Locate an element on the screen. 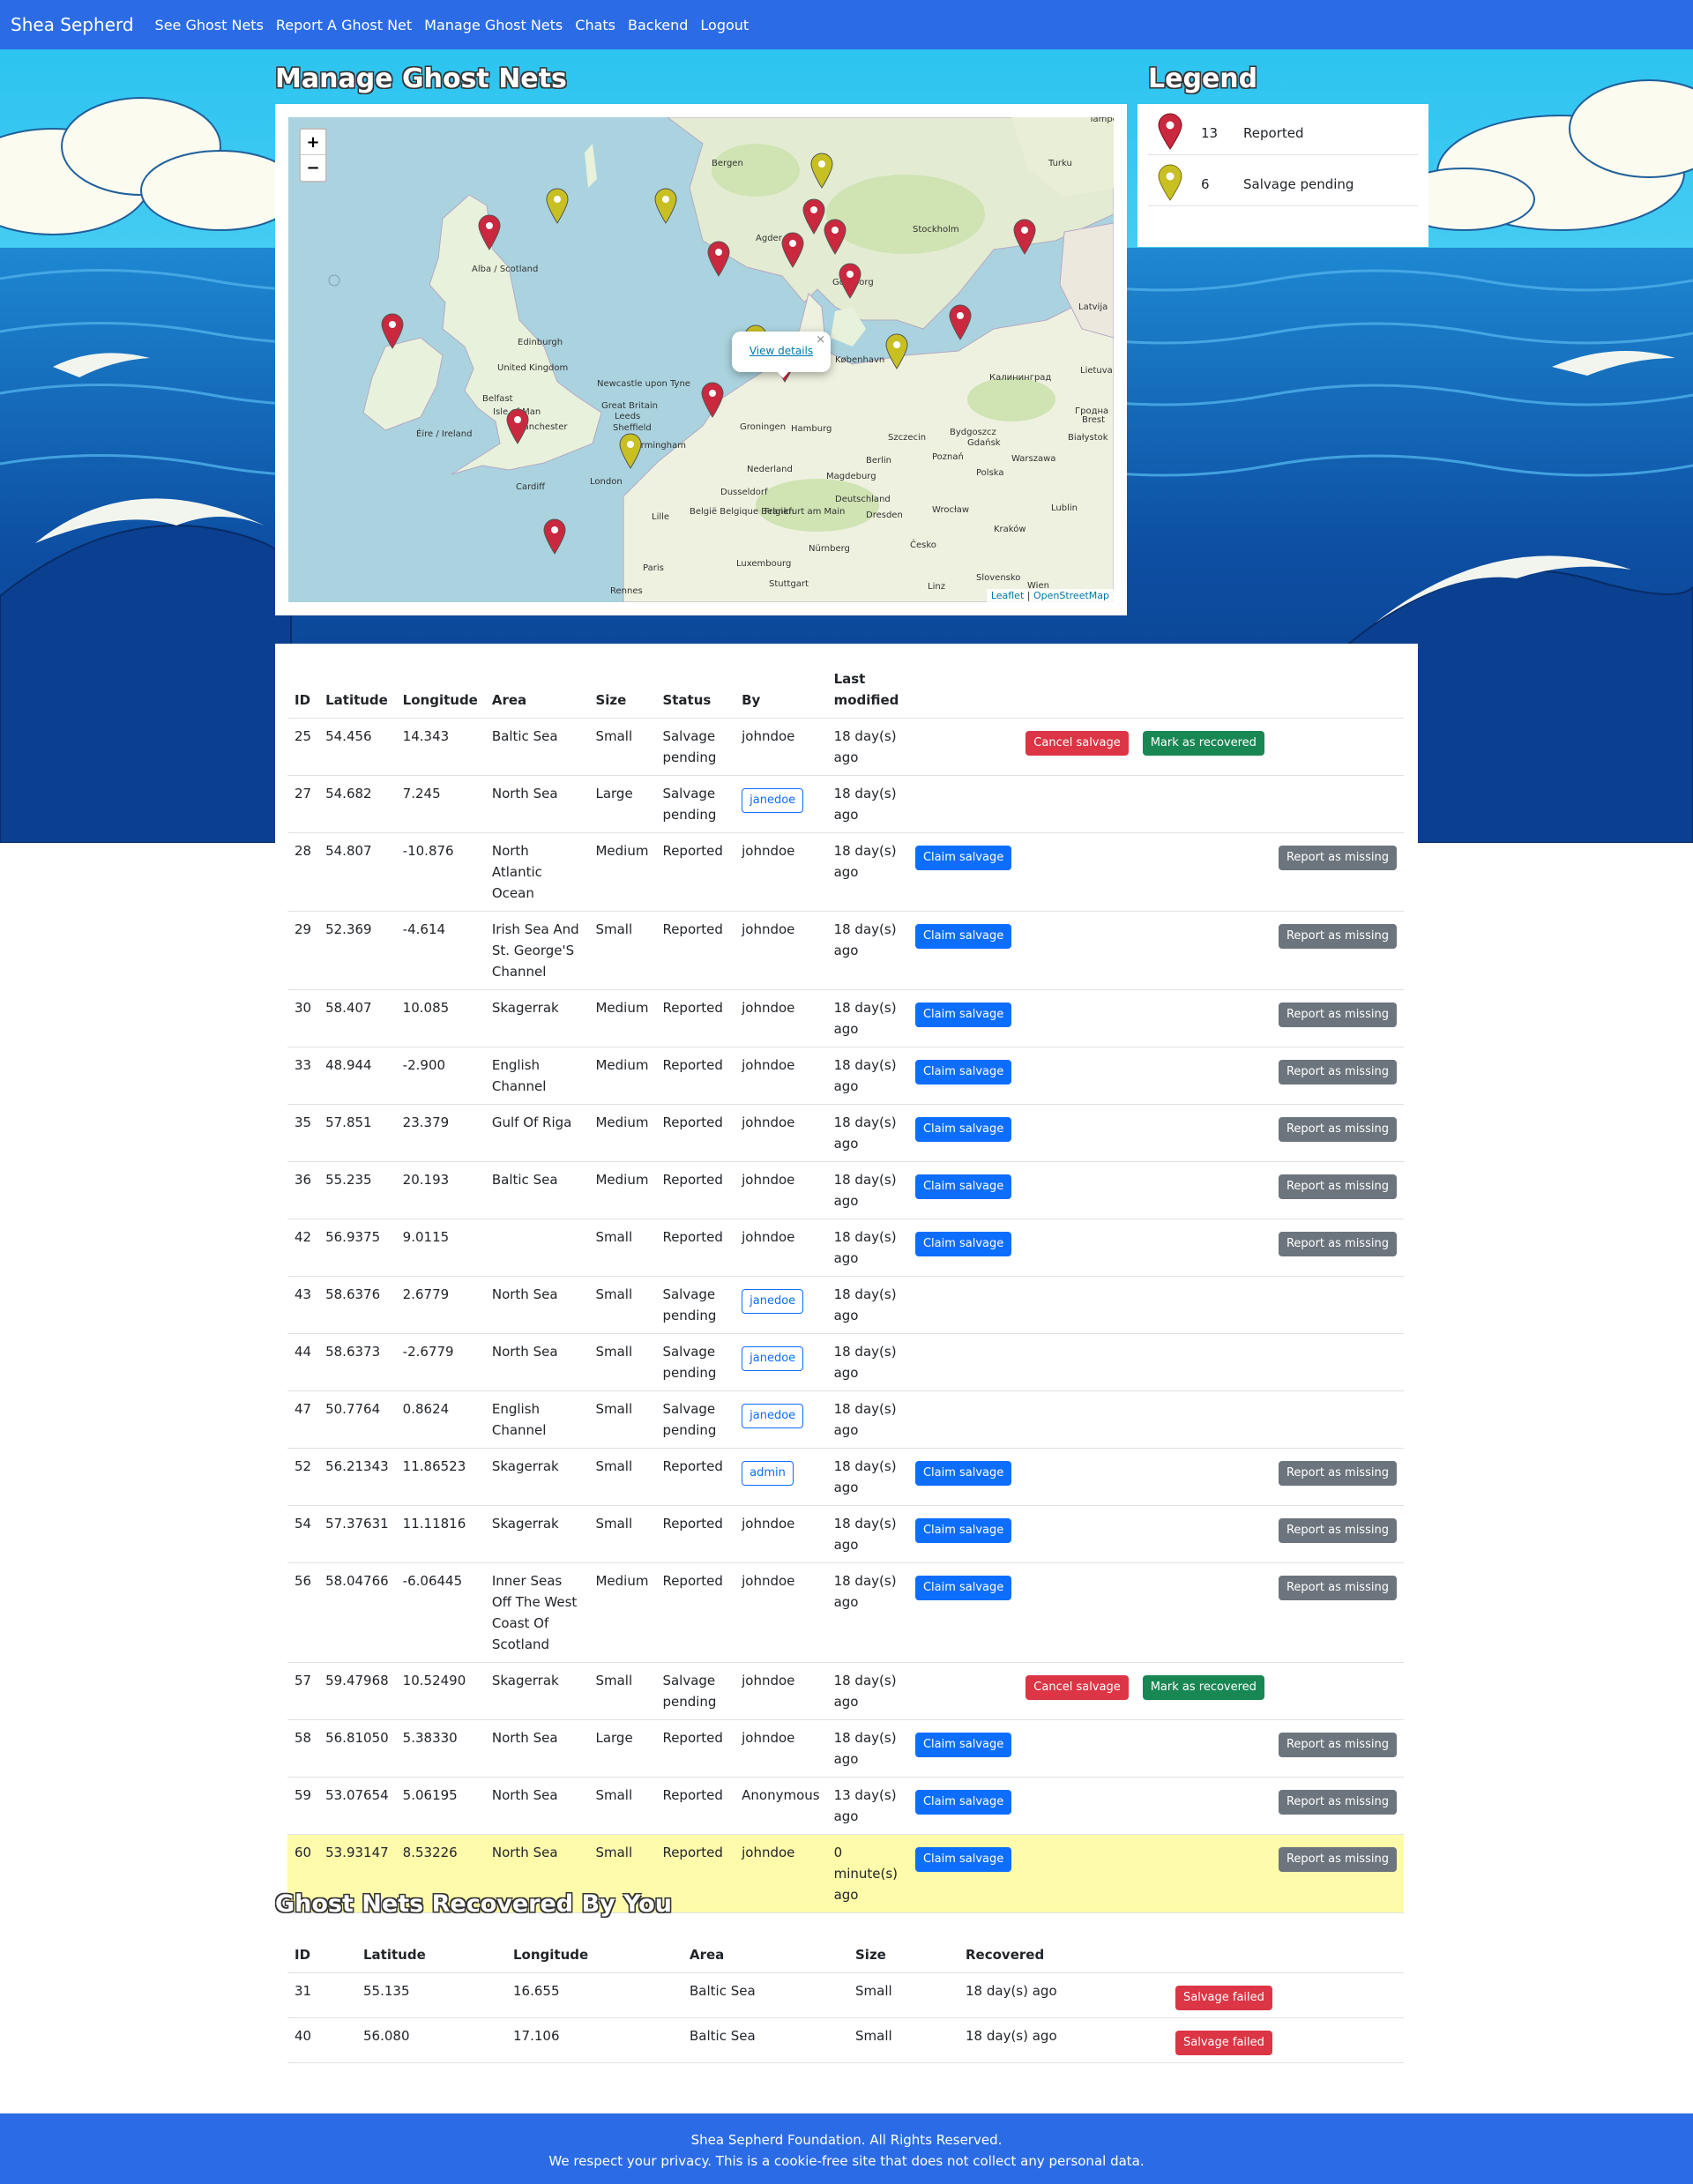 The image size is (1693, 2184). map-place-label: Belfast is located at coordinates (497, 399).